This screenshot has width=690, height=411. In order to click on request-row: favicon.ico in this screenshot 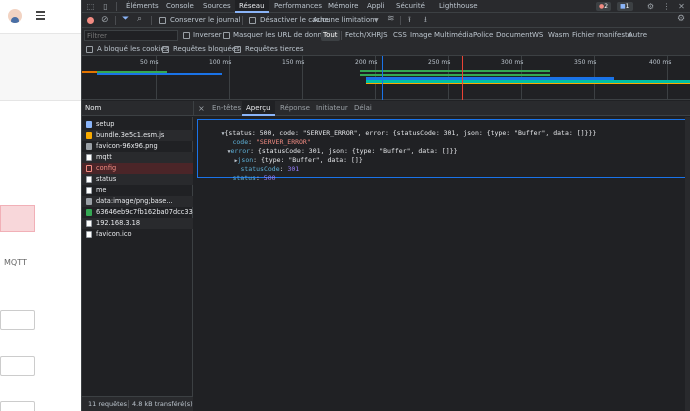, I will do `click(137, 234)`.